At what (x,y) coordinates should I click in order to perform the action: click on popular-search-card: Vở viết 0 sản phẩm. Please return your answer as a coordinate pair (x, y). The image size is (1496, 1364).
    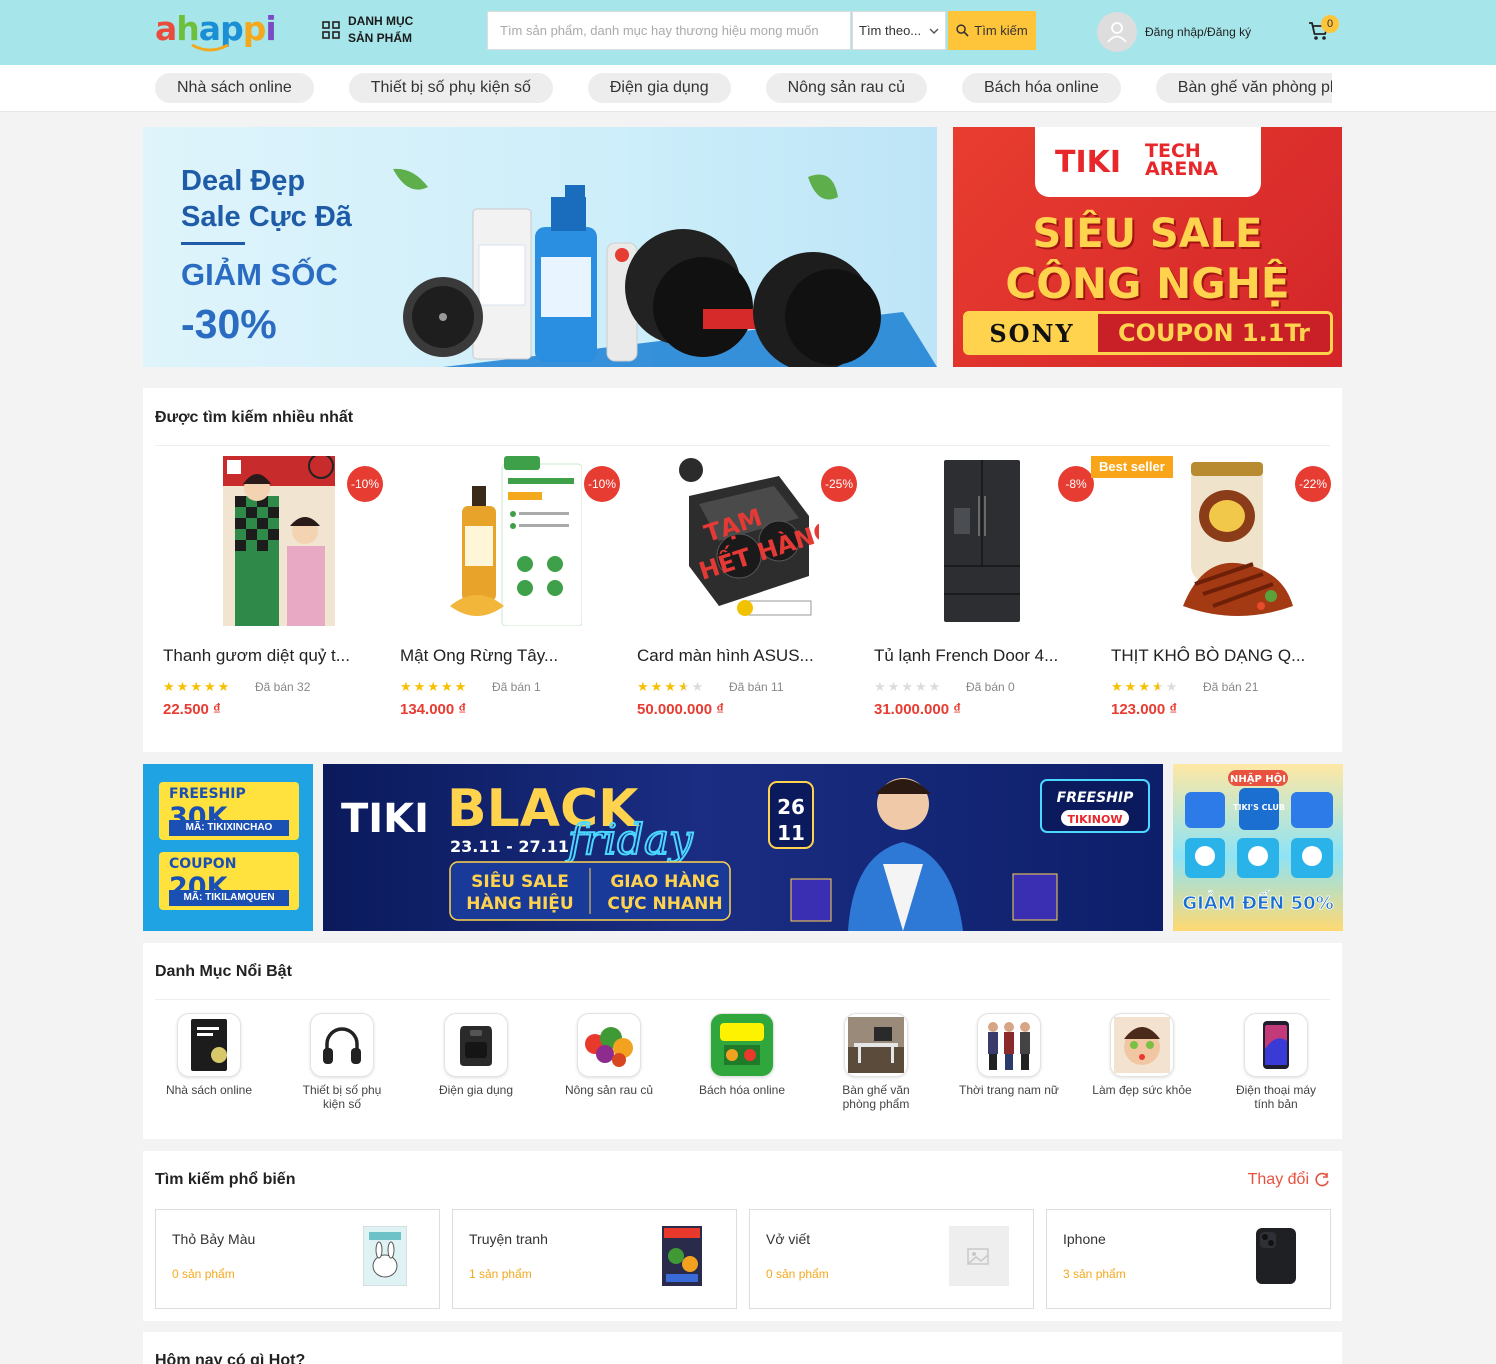
    Looking at the image, I should click on (891, 1259).